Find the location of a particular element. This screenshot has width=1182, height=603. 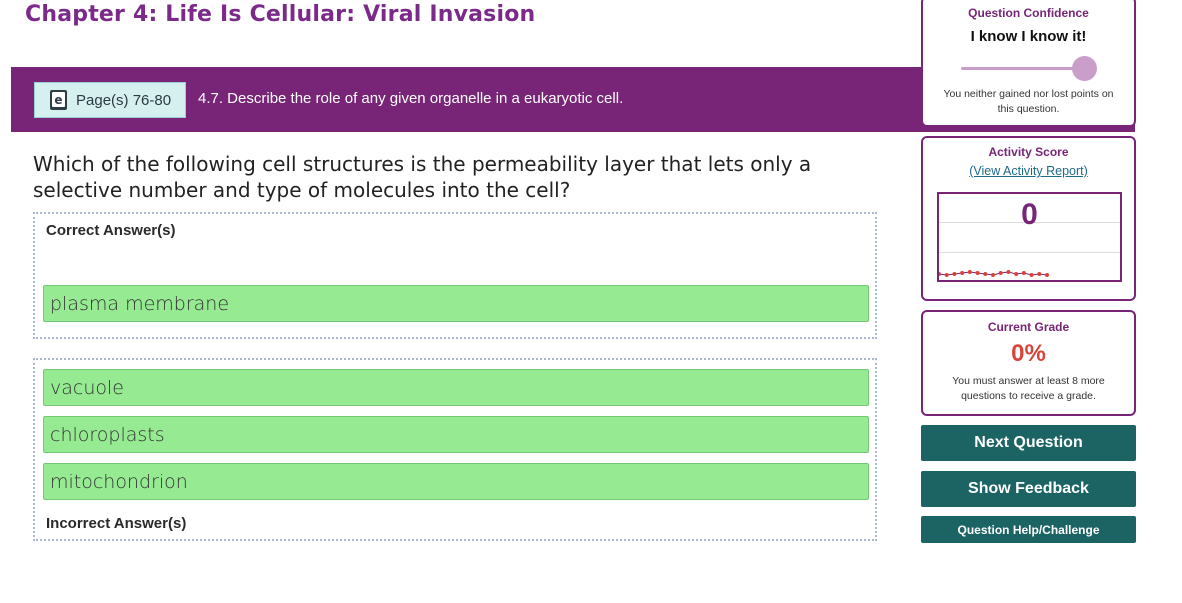

activity-score-card: Activity Score (View Activity Report) 0 is located at coordinates (1028, 218).